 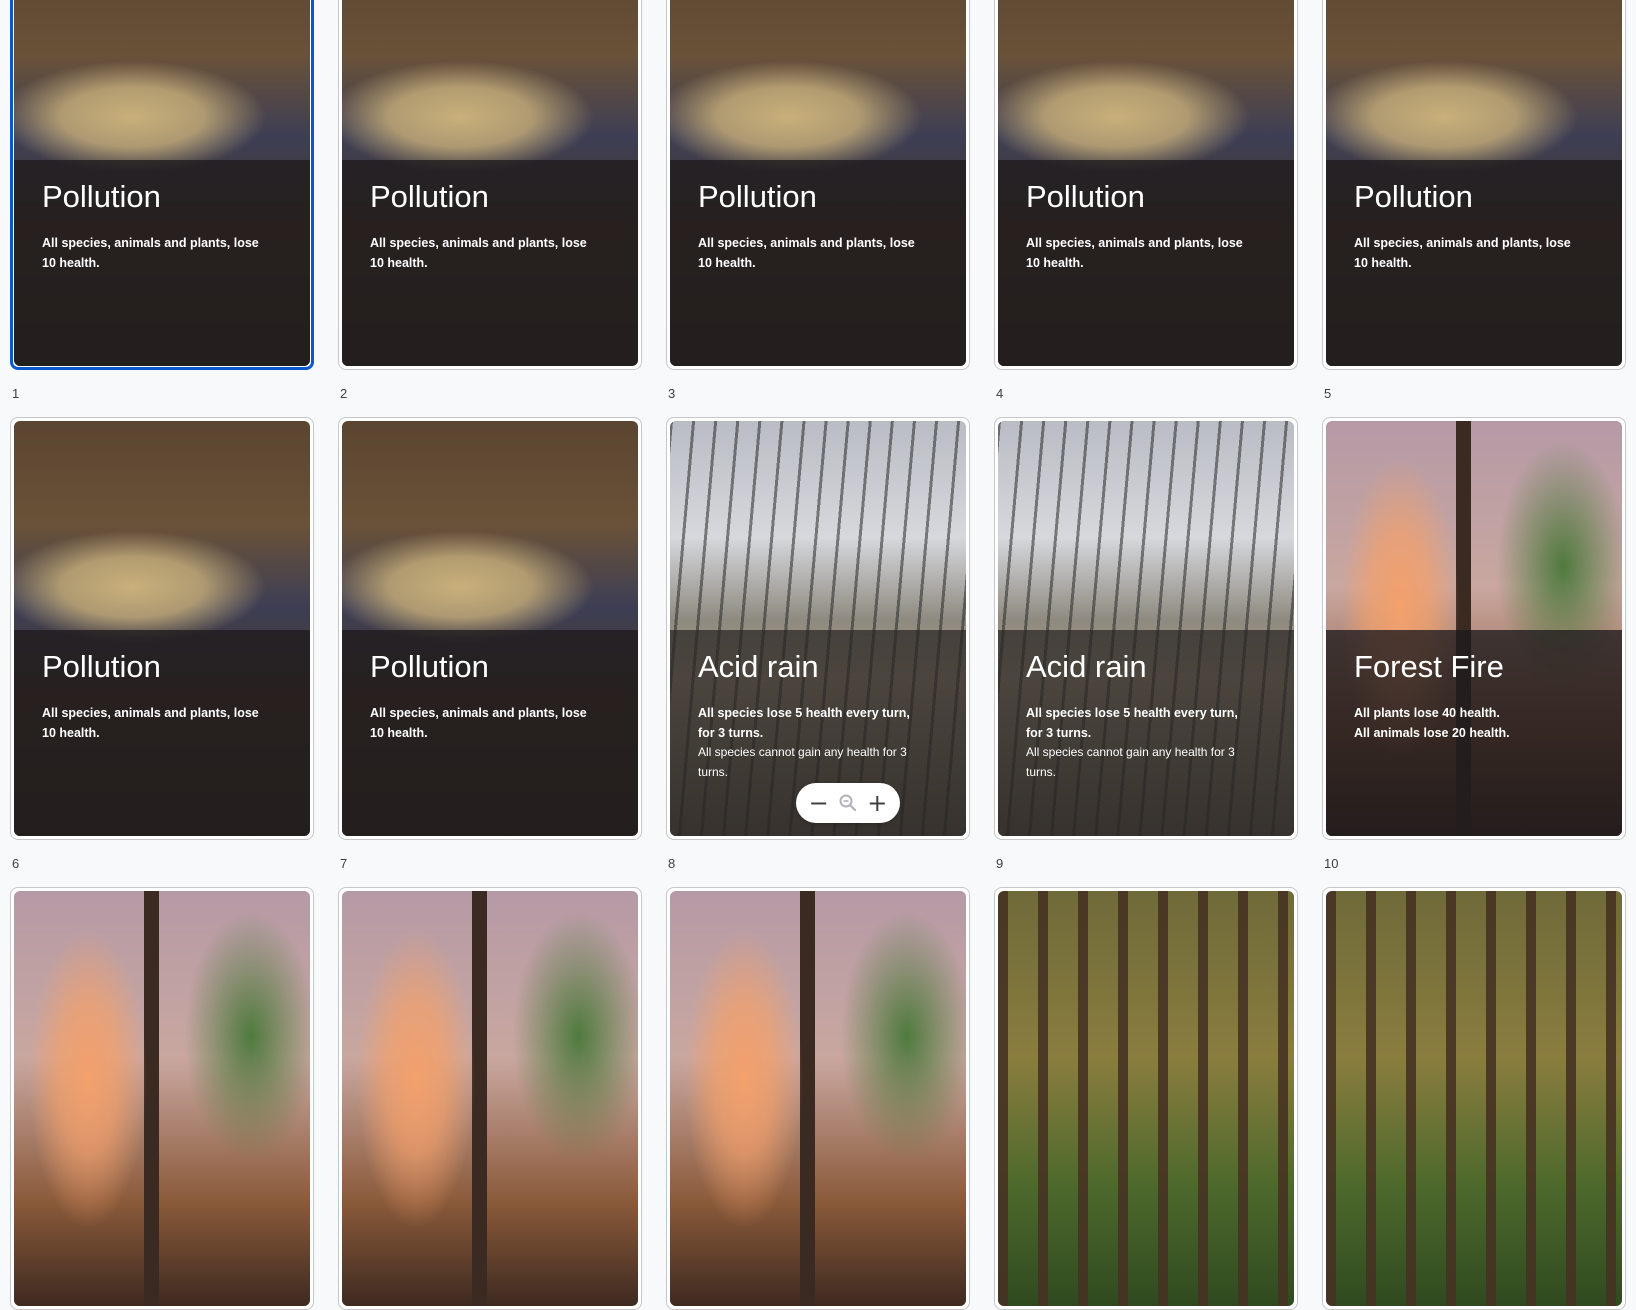 I want to click on slide-number: 2, so click(x=344, y=393).